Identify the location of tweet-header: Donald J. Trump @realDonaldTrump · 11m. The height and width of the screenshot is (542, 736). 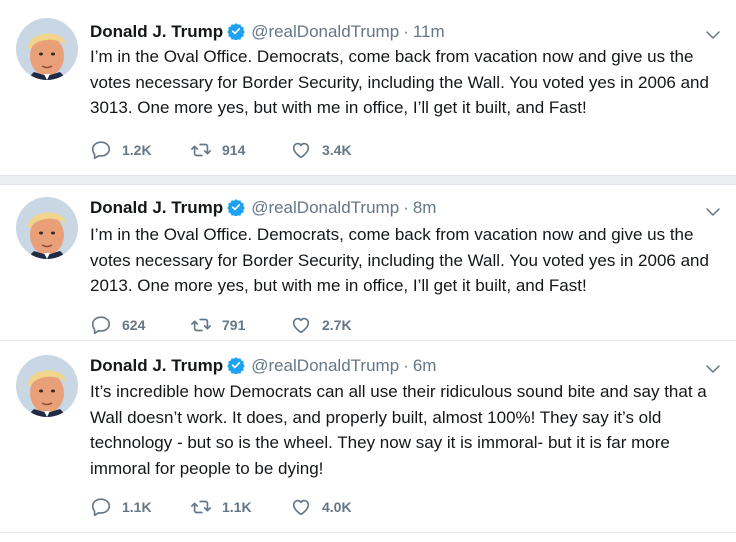
(393, 32).